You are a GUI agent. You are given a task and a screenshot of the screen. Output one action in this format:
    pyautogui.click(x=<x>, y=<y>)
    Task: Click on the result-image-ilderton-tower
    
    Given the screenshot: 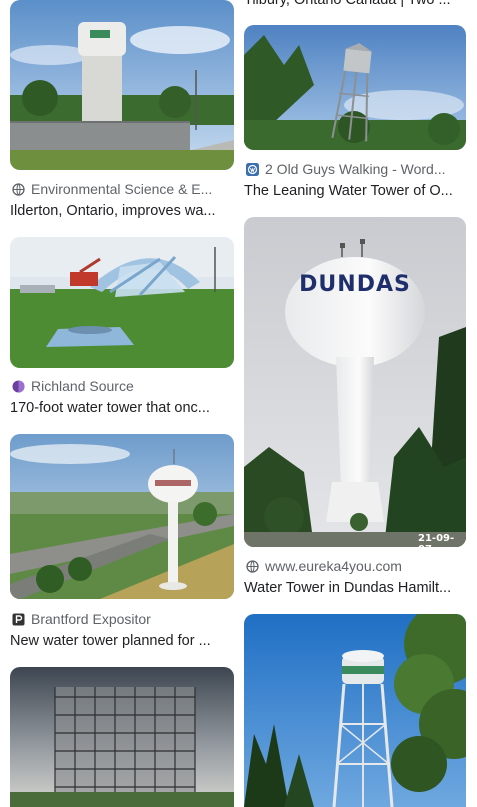 What is the action you would take?
    pyautogui.click(x=122, y=85)
    